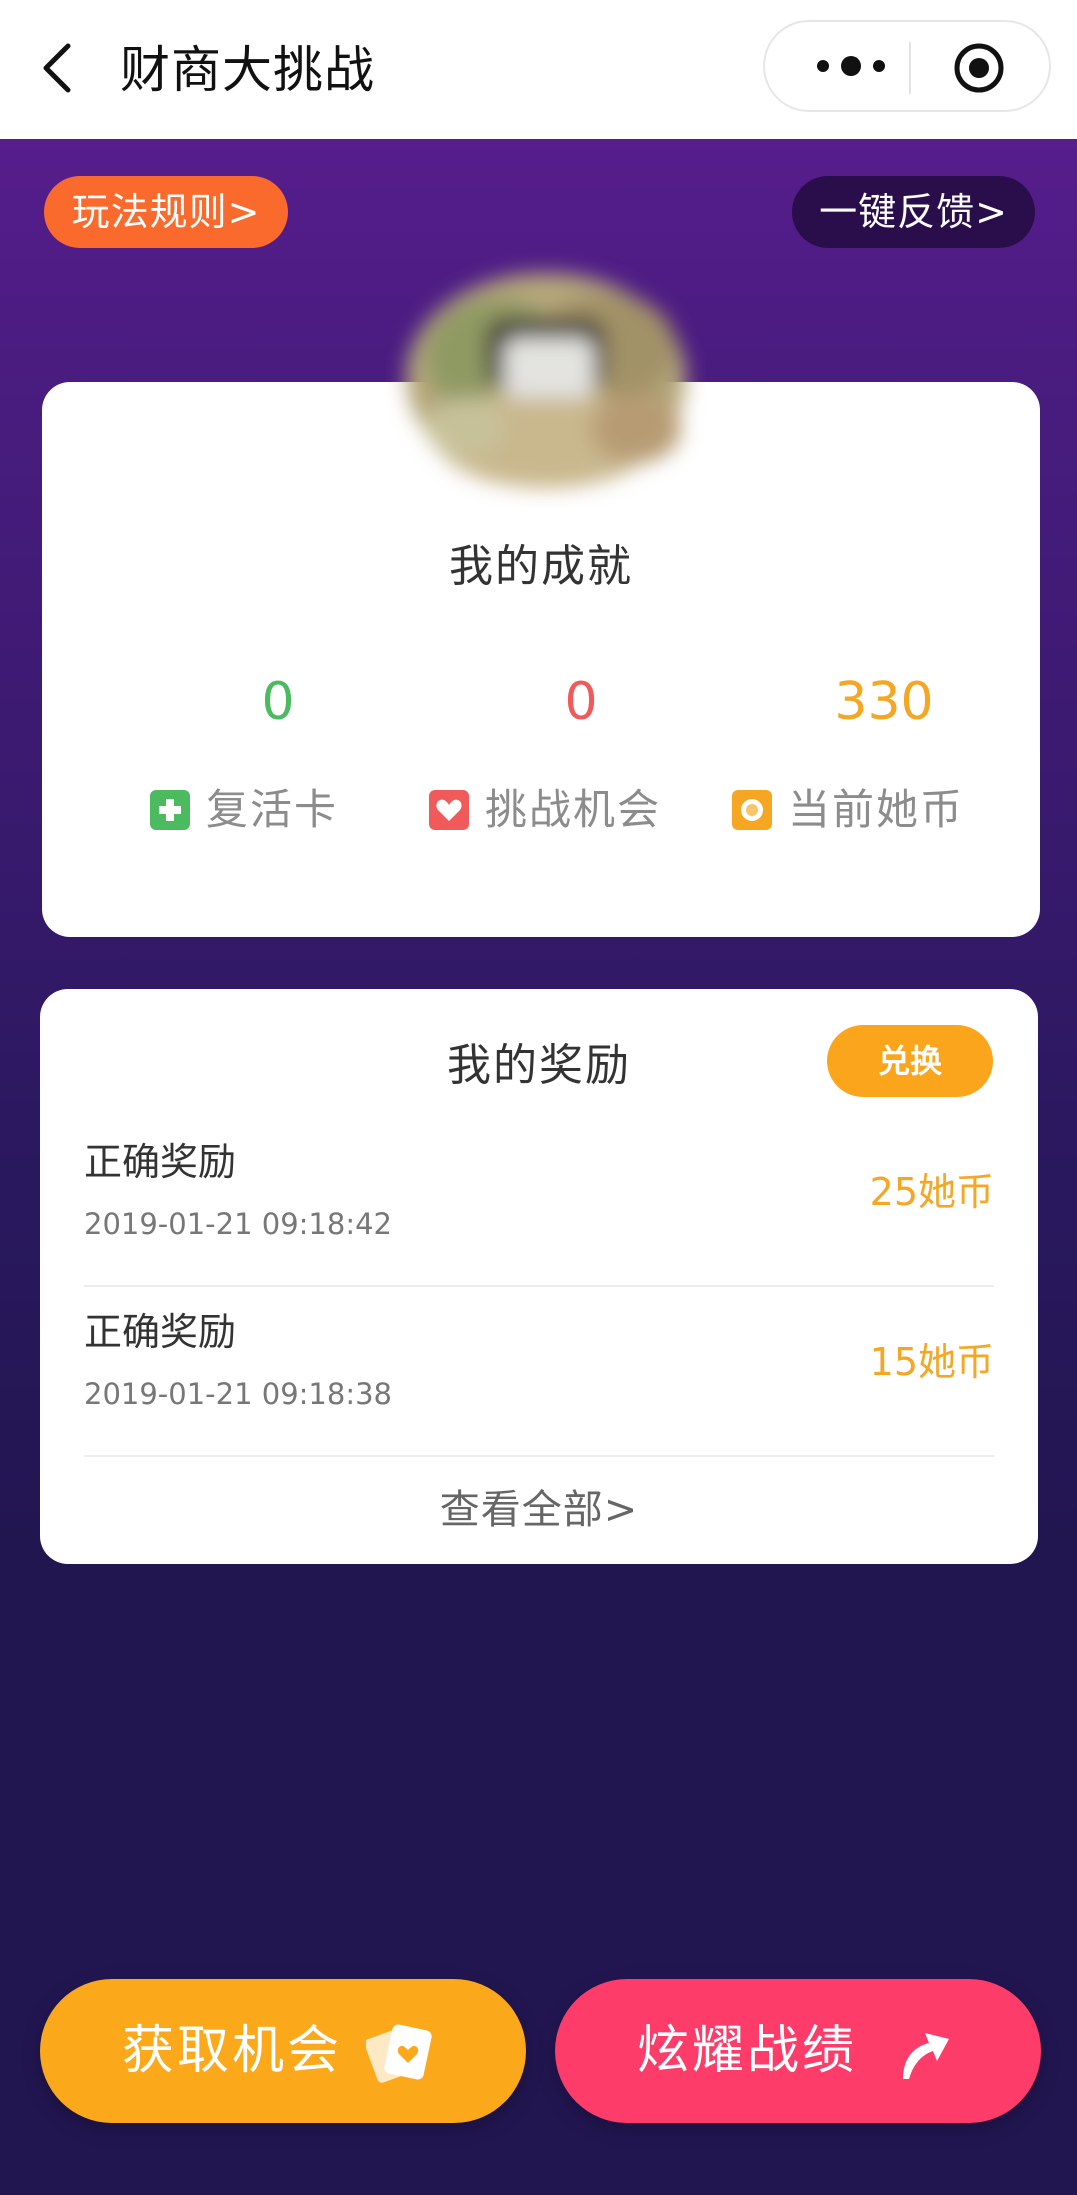  Describe the element at coordinates (926, 2056) in the screenshot. I see `share-arrow-icon` at that location.